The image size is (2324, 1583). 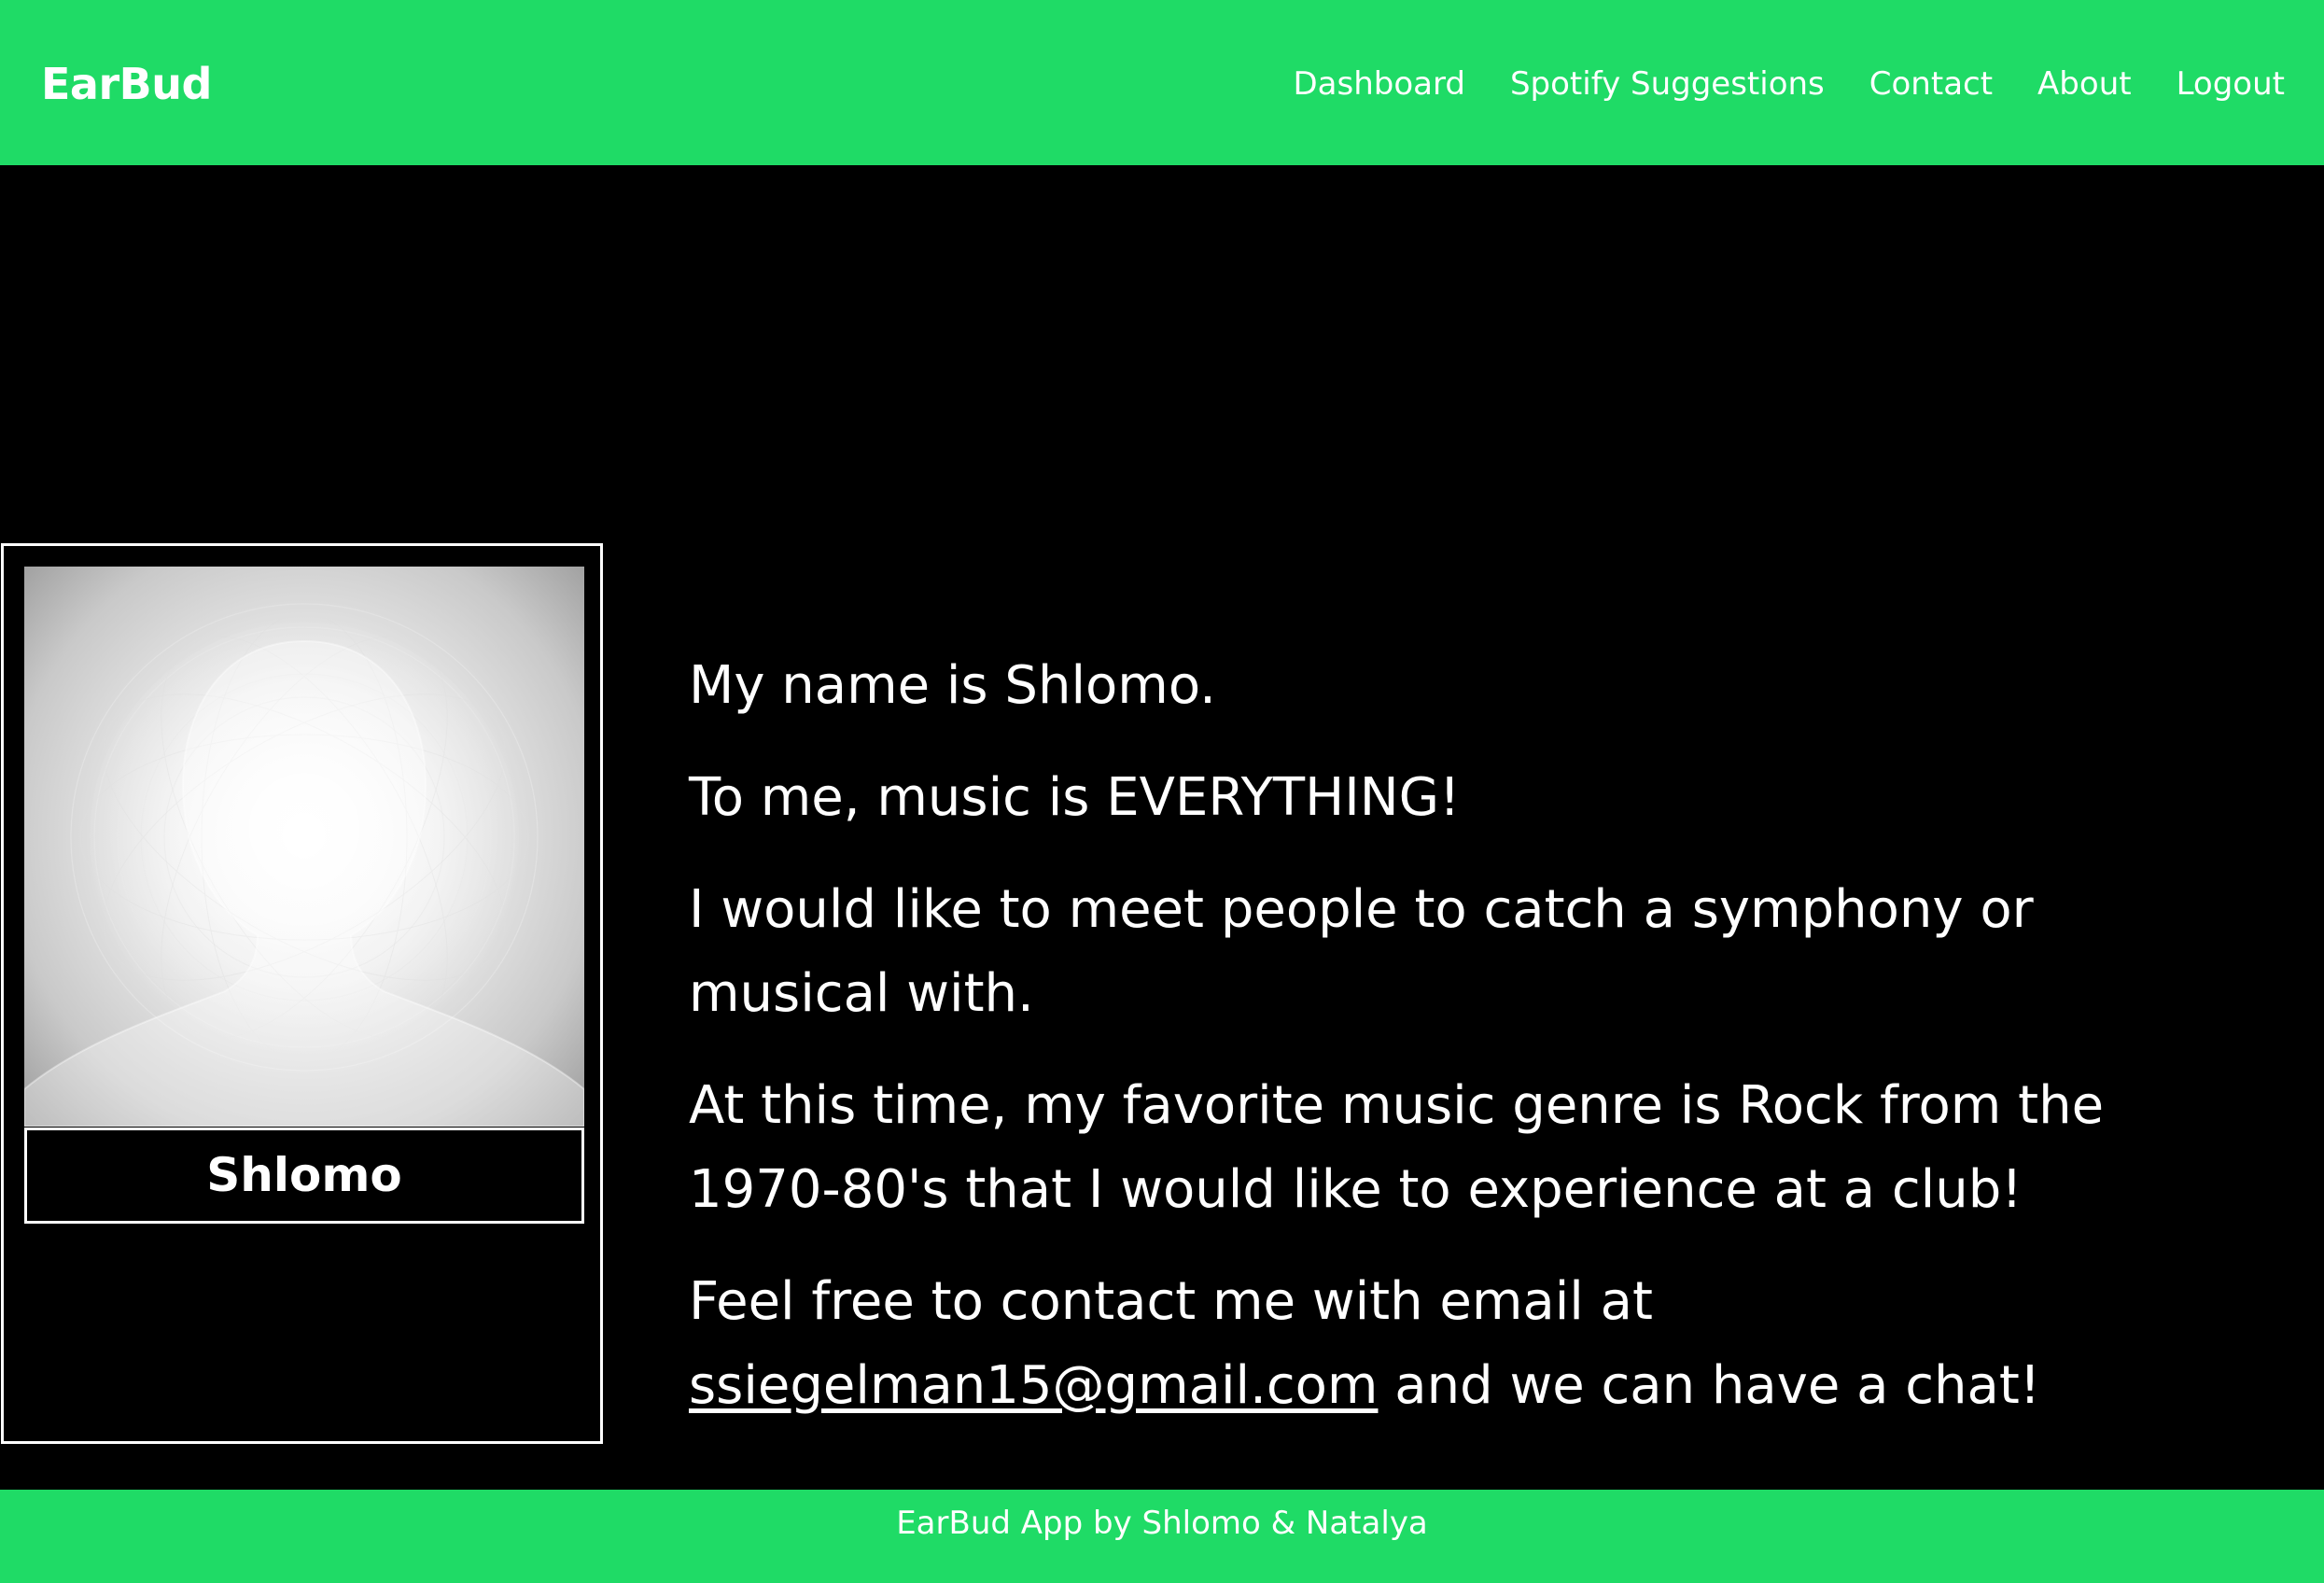 I want to click on bio-contact-prefix: Feel free to contact me with email at, so click(x=1171, y=1302).